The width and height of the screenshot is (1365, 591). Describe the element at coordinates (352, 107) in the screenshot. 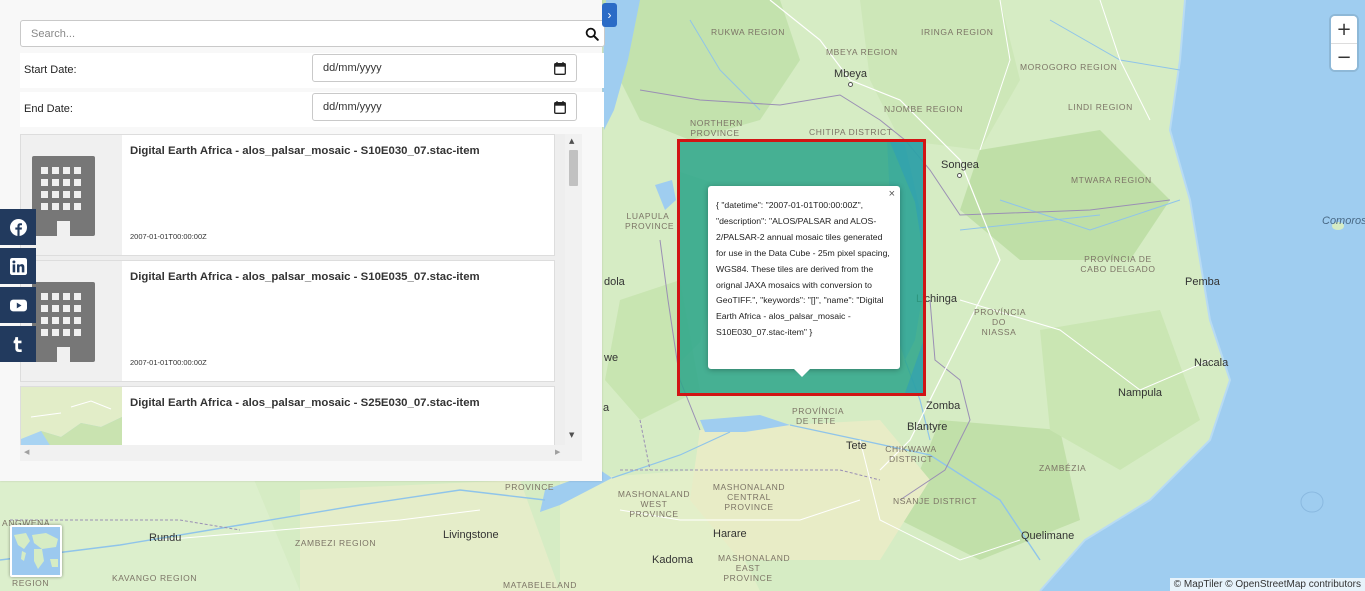

I see `end-date-placeholder: dd/mm/yyyy` at that location.